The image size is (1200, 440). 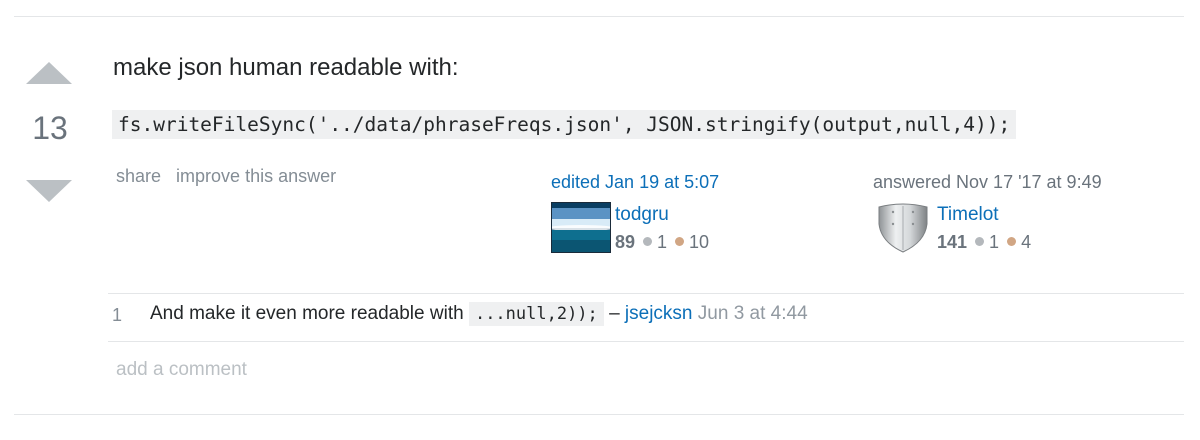 What do you see at coordinates (753, 313) in the screenshot?
I see `comment-date: Jun 3 at 4:44` at bounding box center [753, 313].